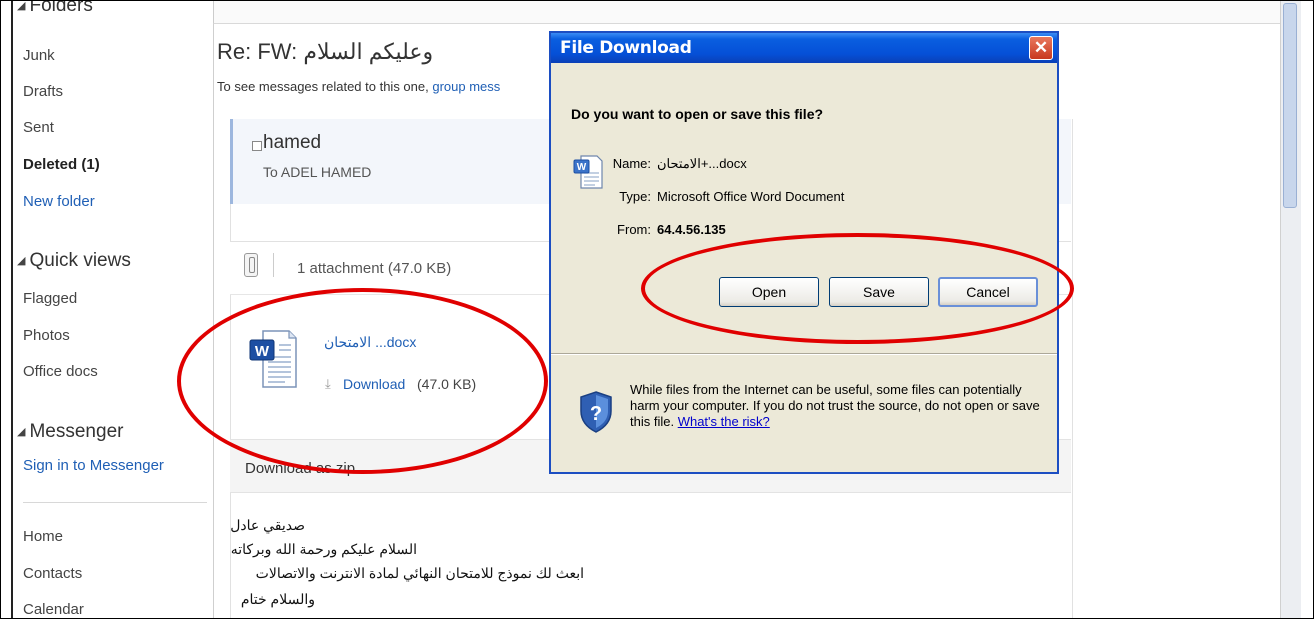  What do you see at coordinates (53, 609) in the screenshot?
I see `nav-calendar: Calendar` at bounding box center [53, 609].